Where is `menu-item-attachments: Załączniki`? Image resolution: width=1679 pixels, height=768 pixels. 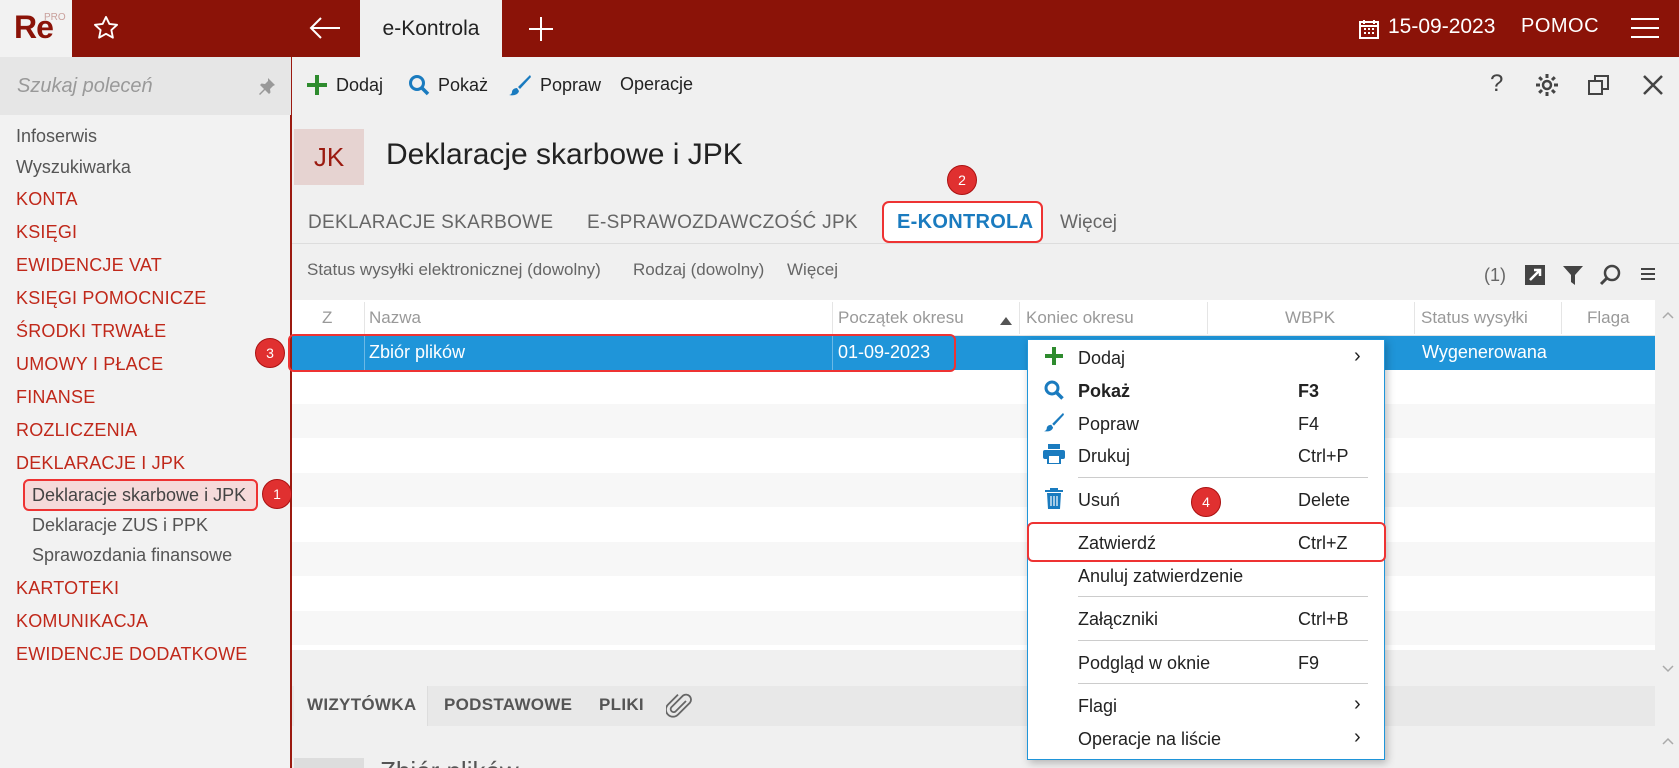 menu-item-attachments: Załączniki is located at coordinates (1118, 619).